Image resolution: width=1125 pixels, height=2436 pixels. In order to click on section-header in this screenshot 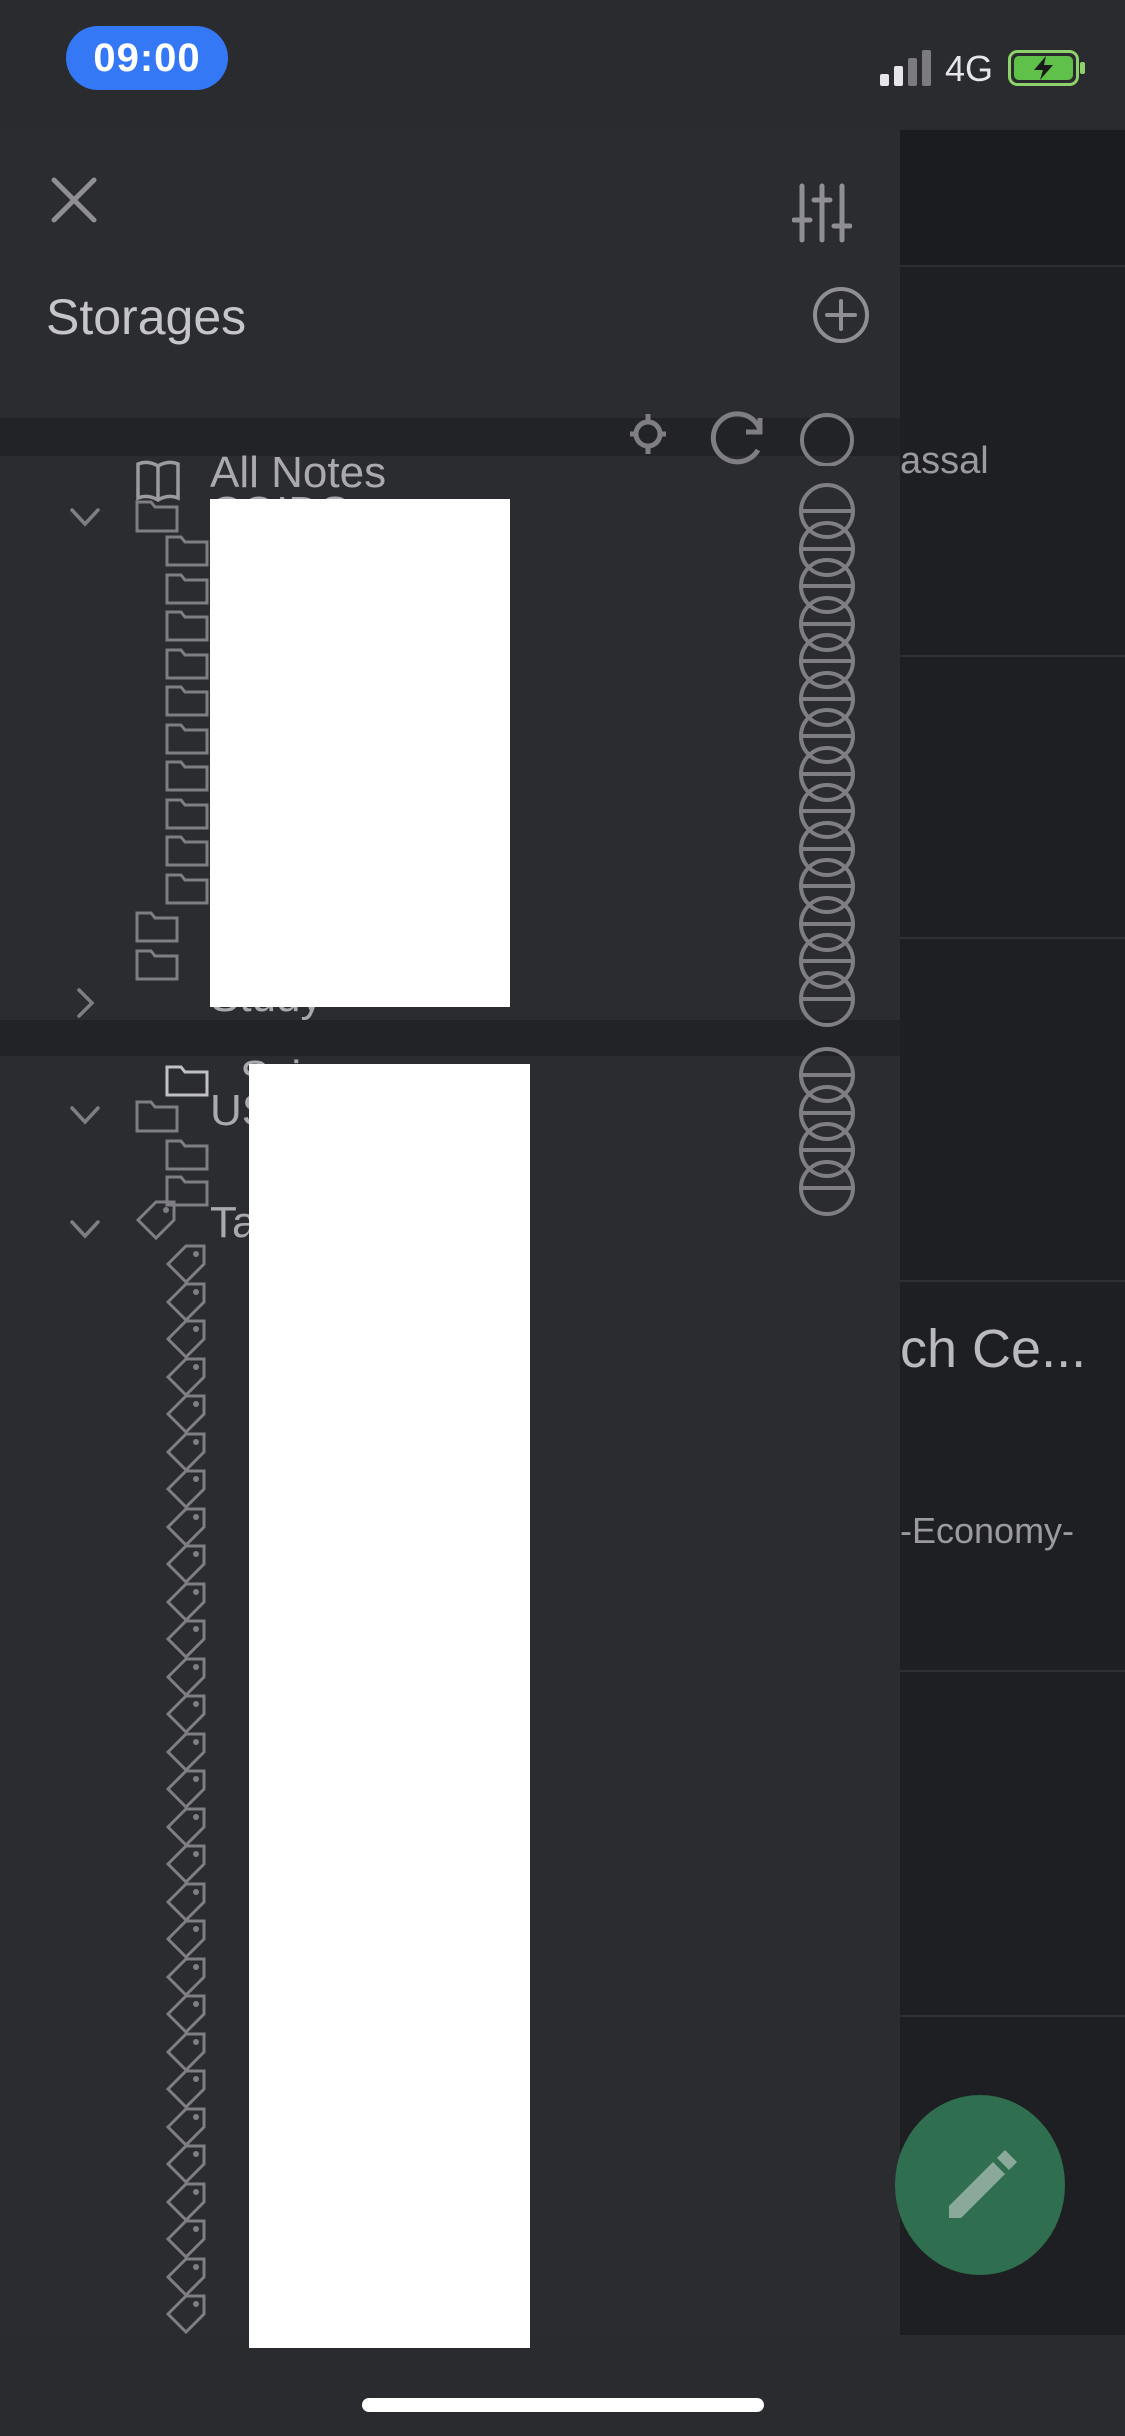, I will do `click(450, 1038)`.